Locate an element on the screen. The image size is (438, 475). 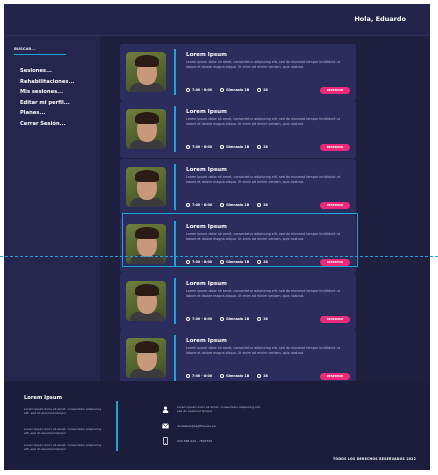
user-icon is located at coordinates (165, 409).